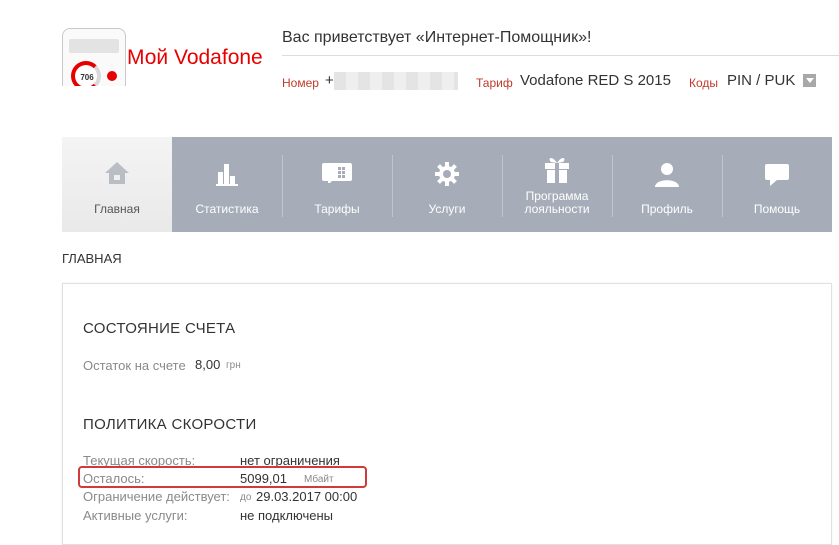 The height and width of the screenshot is (545, 839). What do you see at coordinates (557, 169) in the screenshot?
I see `gift-icon` at bounding box center [557, 169].